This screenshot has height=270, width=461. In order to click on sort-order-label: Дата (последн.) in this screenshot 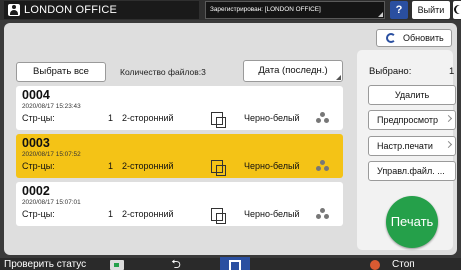, I will do `click(293, 70)`.